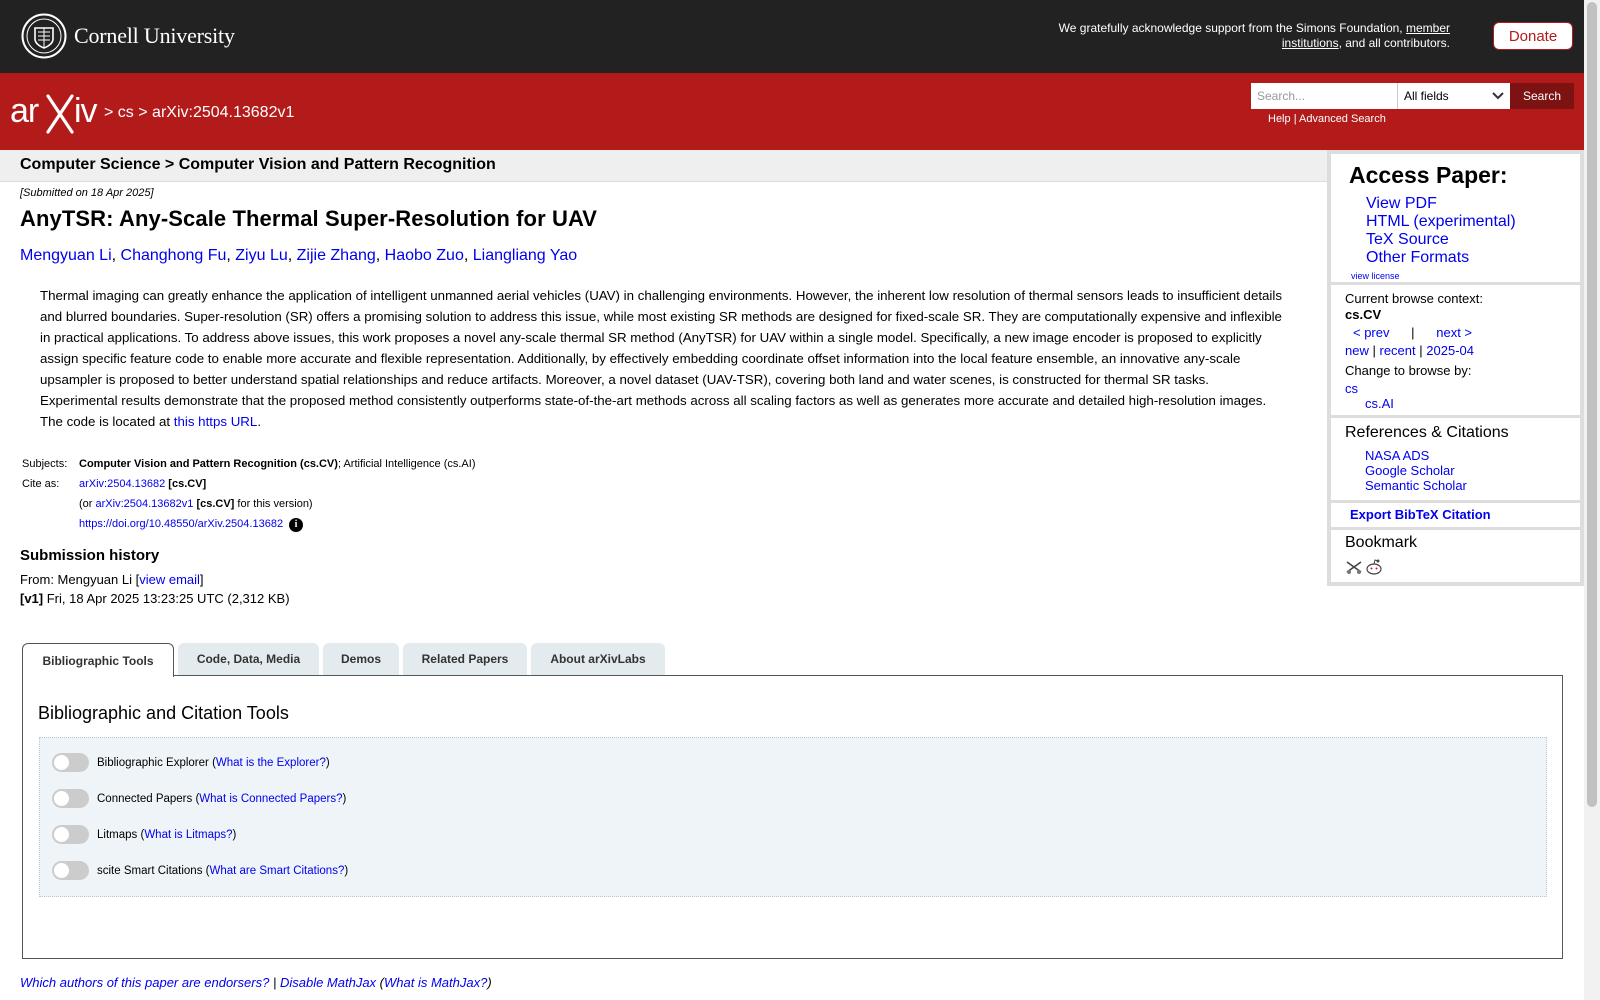 The width and height of the screenshot is (1600, 1000). I want to click on cite-version-link: arXiv:2504.13682v1, so click(145, 504).